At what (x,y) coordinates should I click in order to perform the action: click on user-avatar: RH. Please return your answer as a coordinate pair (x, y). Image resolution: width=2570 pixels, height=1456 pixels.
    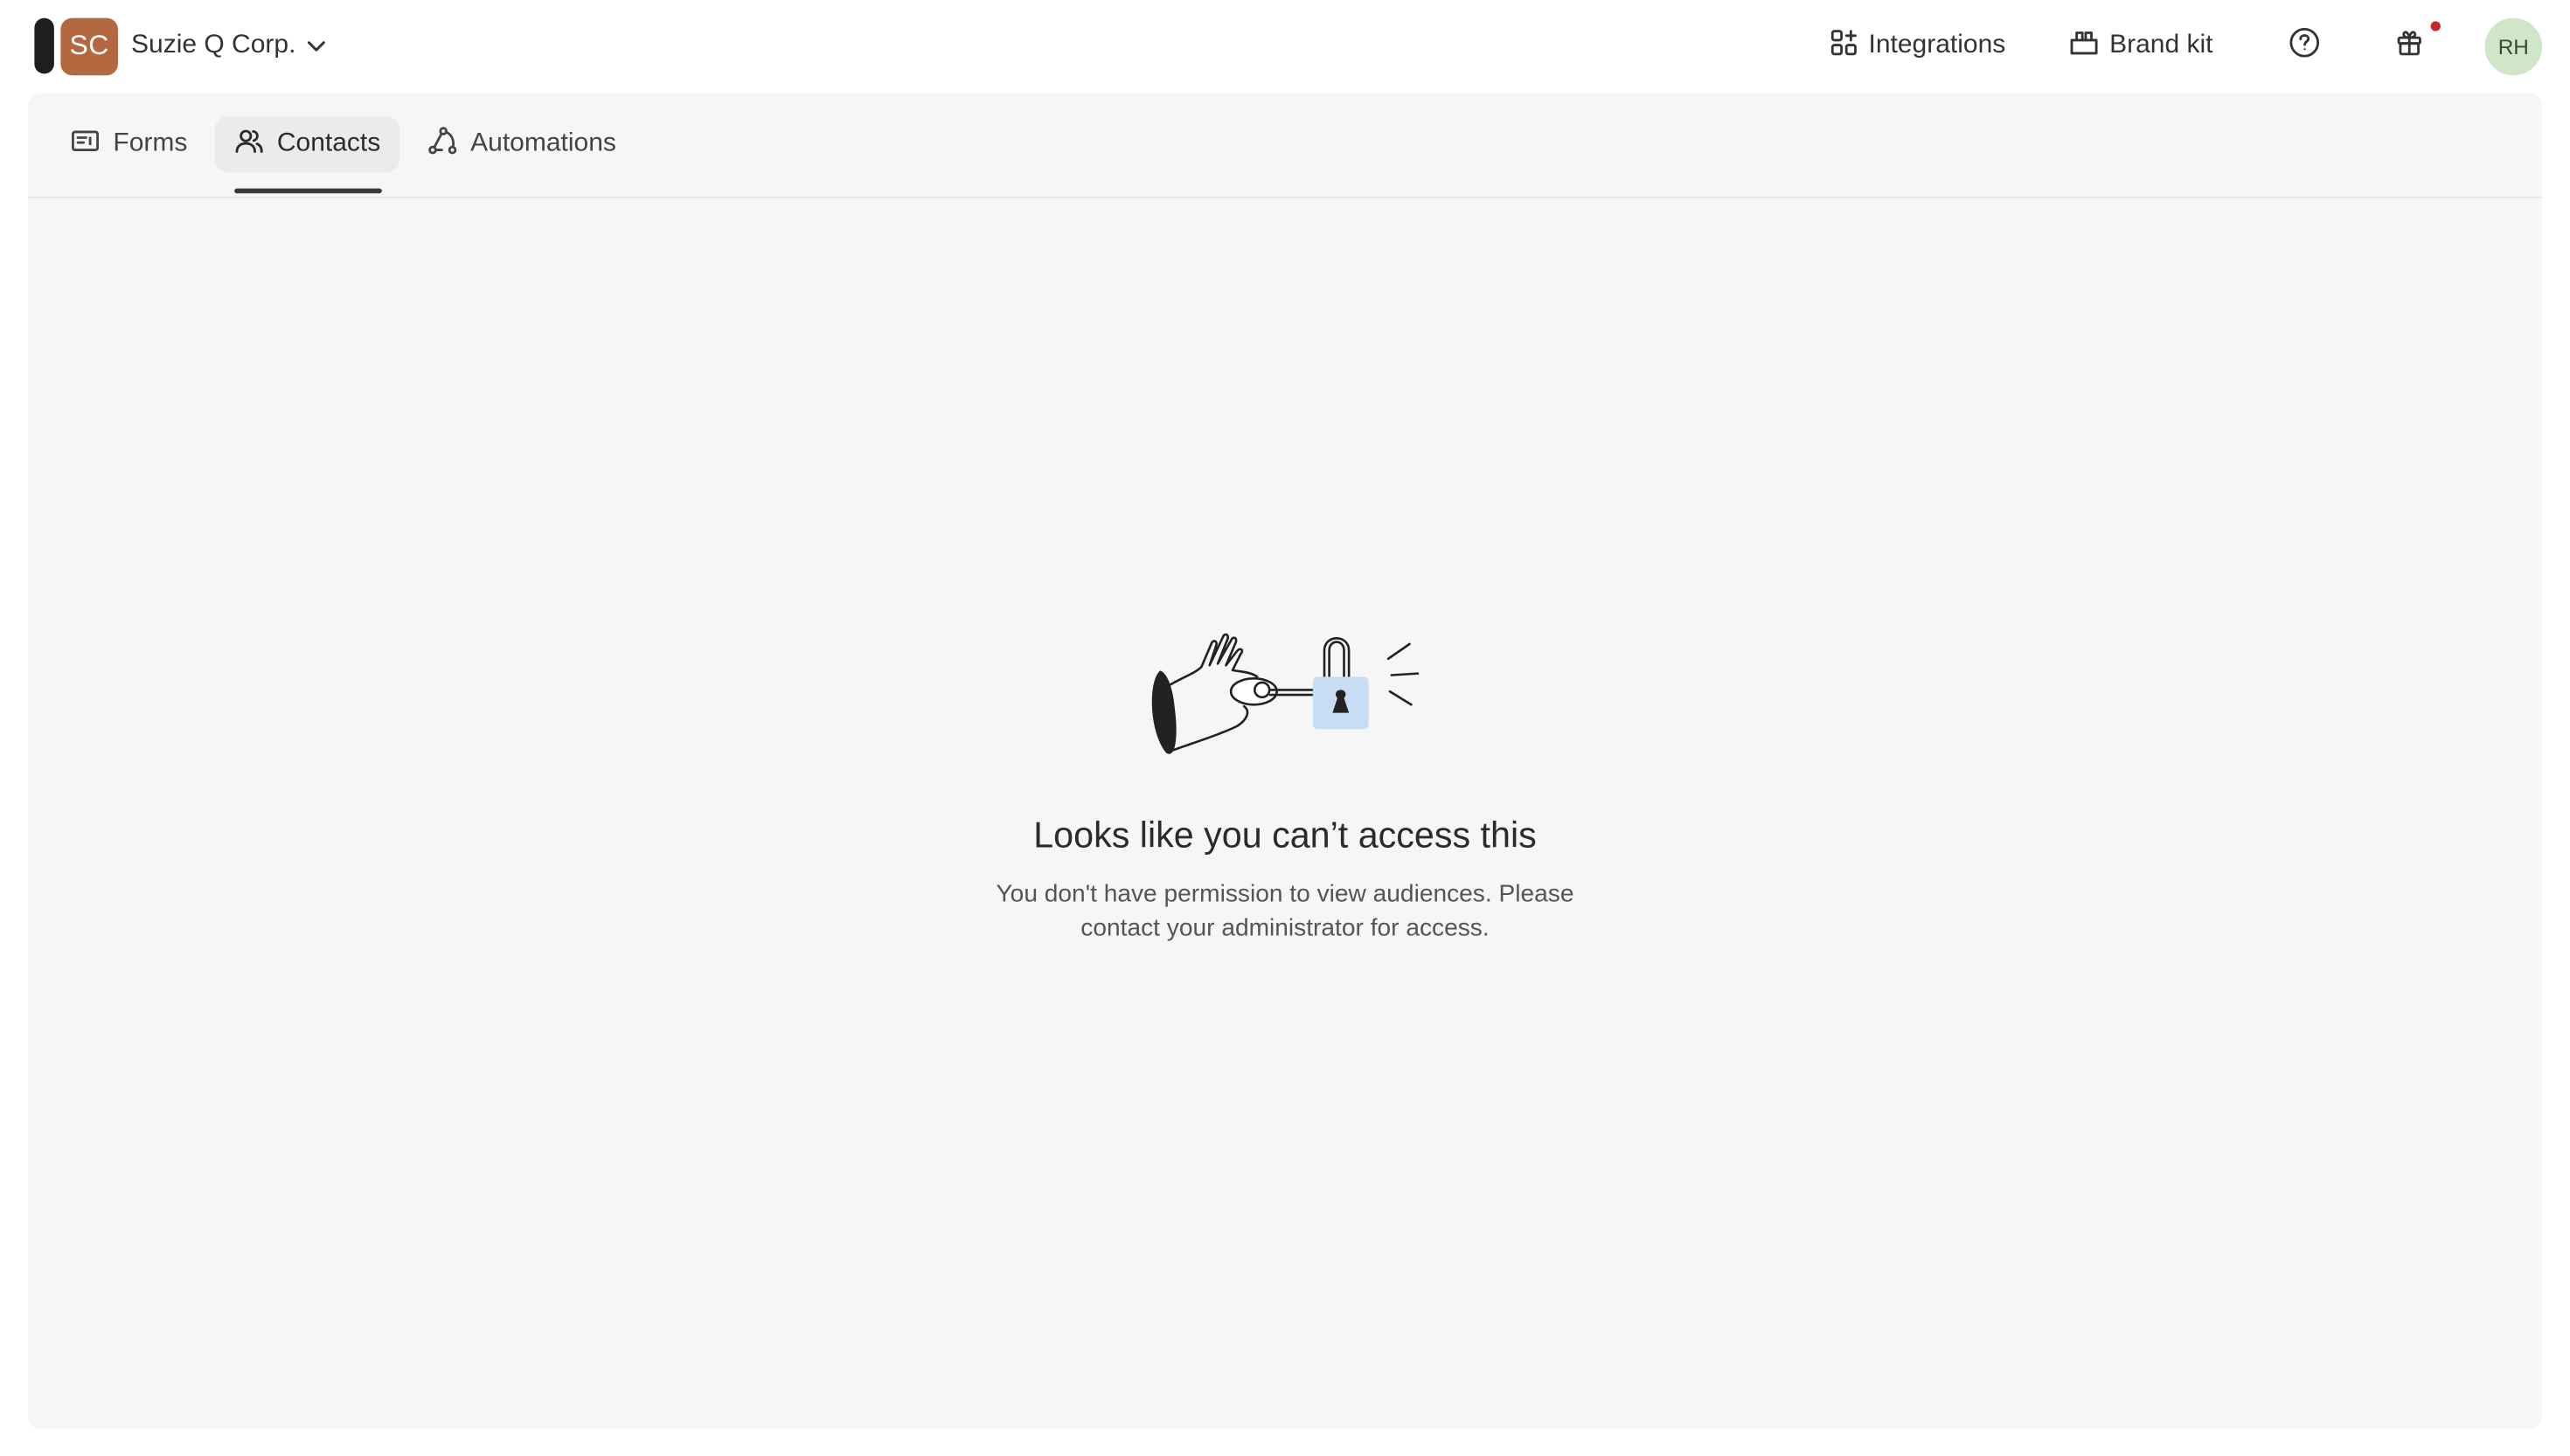
    Looking at the image, I should click on (2513, 46).